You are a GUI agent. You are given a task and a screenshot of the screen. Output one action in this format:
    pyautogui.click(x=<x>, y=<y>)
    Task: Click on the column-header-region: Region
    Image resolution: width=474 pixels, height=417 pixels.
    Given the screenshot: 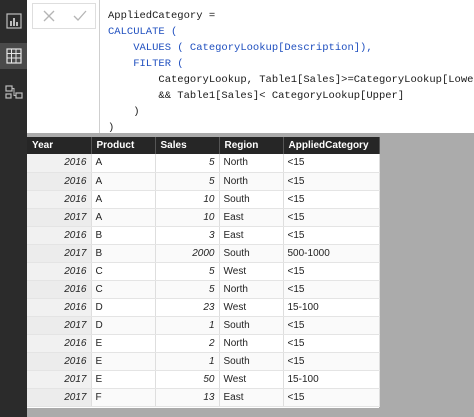 What is the action you would take?
    pyautogui.click(x=251, y=145)
    